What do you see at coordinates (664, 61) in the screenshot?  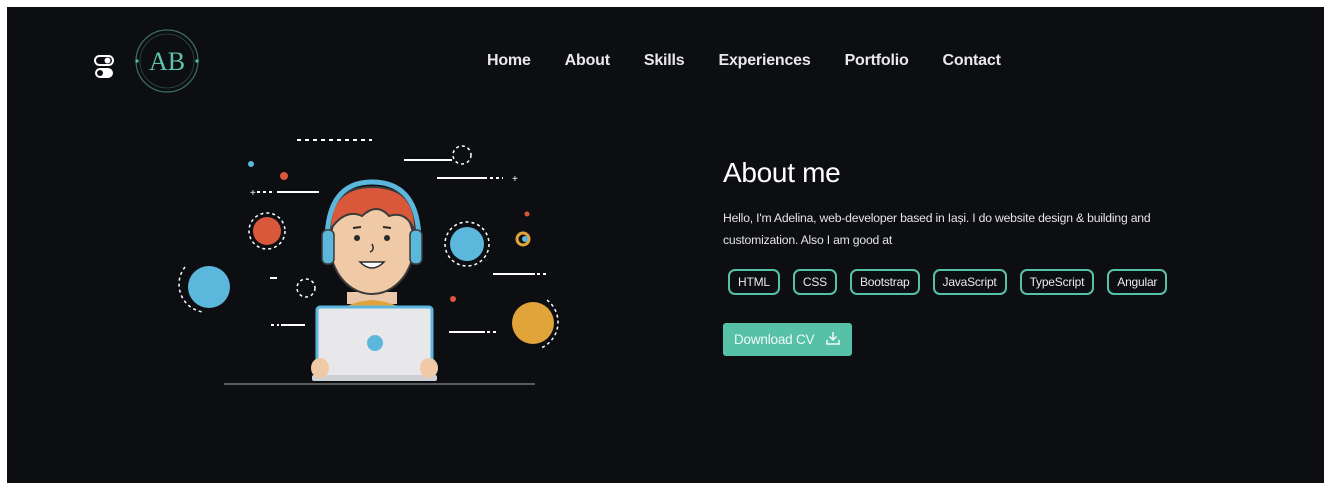 I see `nav-skills: Skills` at bounding box center [664, 61].